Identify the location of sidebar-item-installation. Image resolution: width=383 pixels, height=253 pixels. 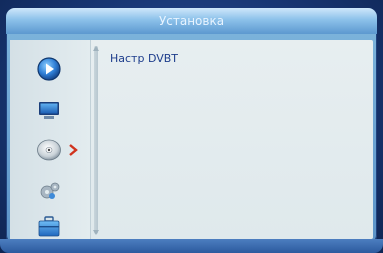
(49, 150).